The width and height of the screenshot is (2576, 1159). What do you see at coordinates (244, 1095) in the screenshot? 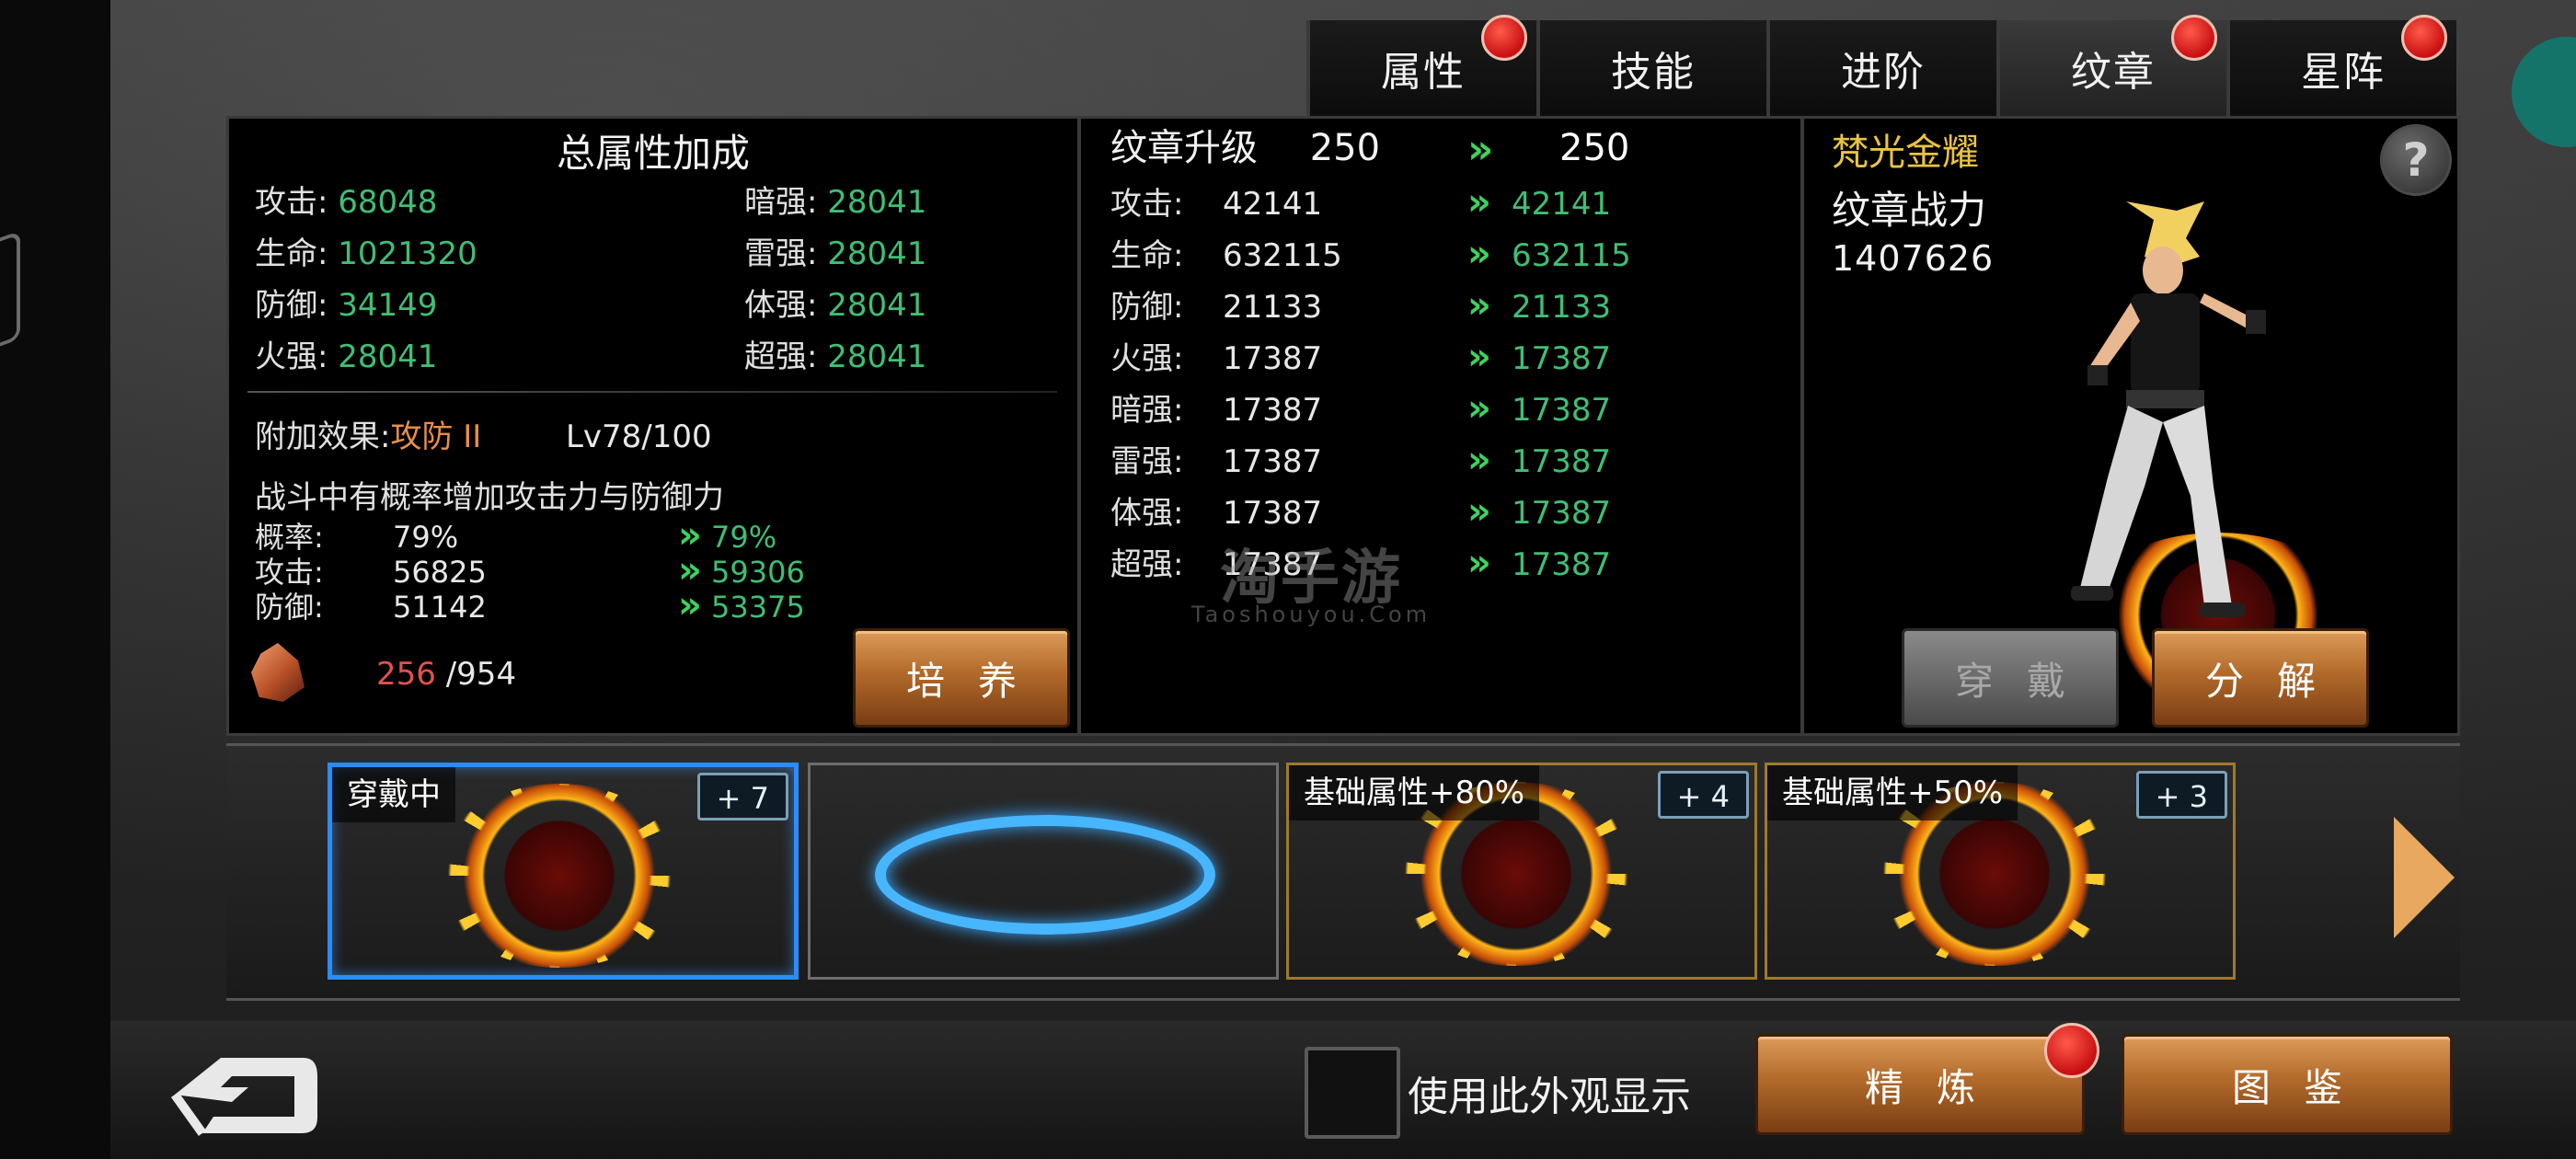
I see `back-arrow-icon` at bounding box center [244, 1095].